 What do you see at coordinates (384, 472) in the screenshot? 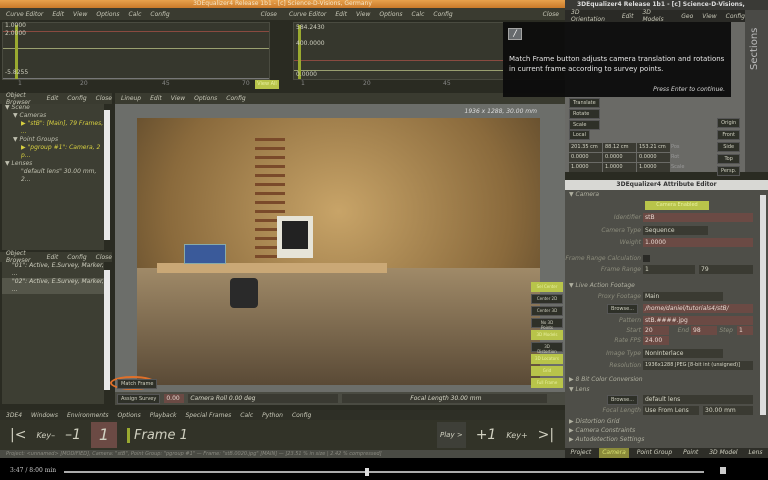
I see `seek-bar` at bounding box center [384, 472].